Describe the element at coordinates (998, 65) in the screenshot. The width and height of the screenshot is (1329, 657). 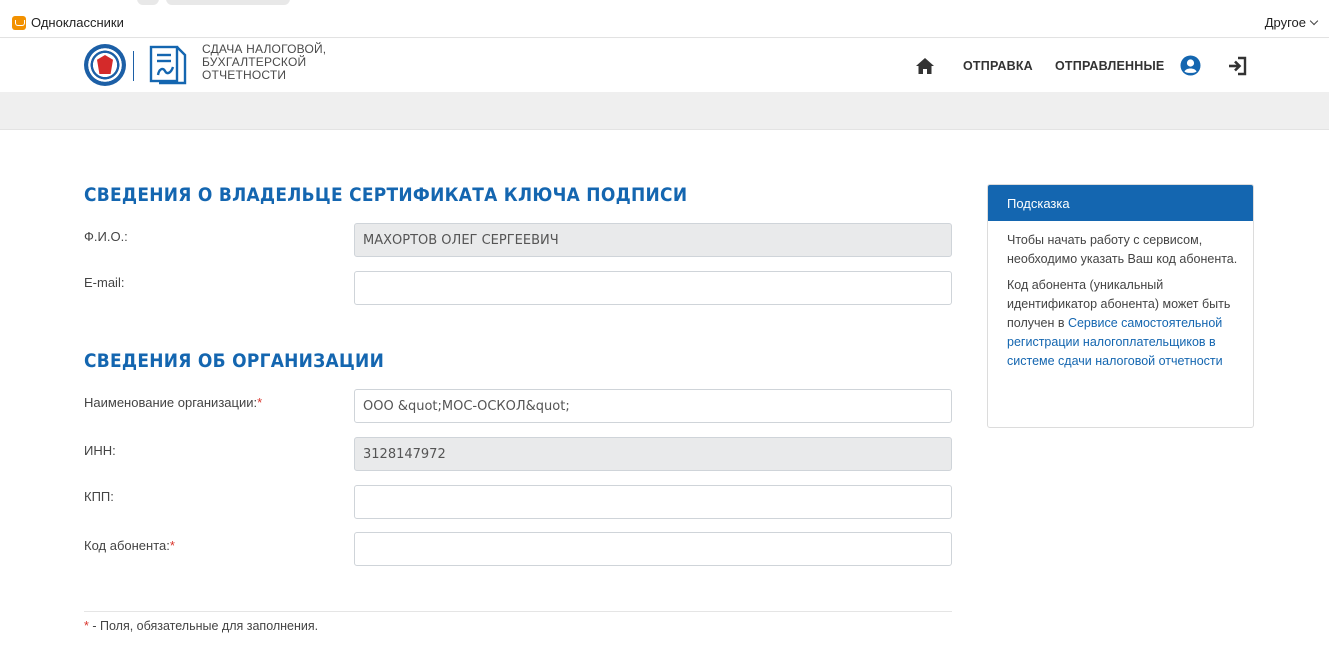
I see `nav-send-link: ОТПРАВКА` at that location.